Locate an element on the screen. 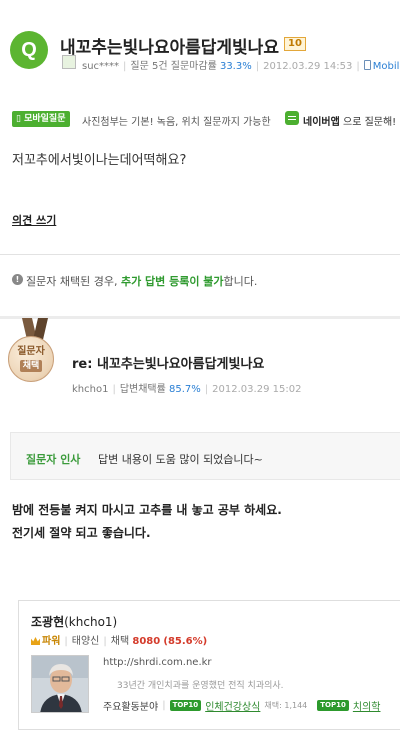  category-link: 치의학 is located at coordinates (367, 705).